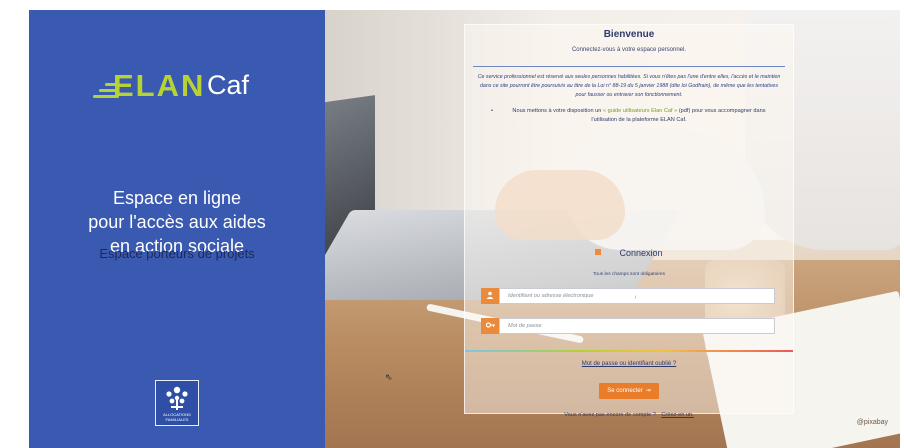 The height and width of the screenshot is (448, 904). I want to click on welcome-title: Bienvenue, so click(629, 34).